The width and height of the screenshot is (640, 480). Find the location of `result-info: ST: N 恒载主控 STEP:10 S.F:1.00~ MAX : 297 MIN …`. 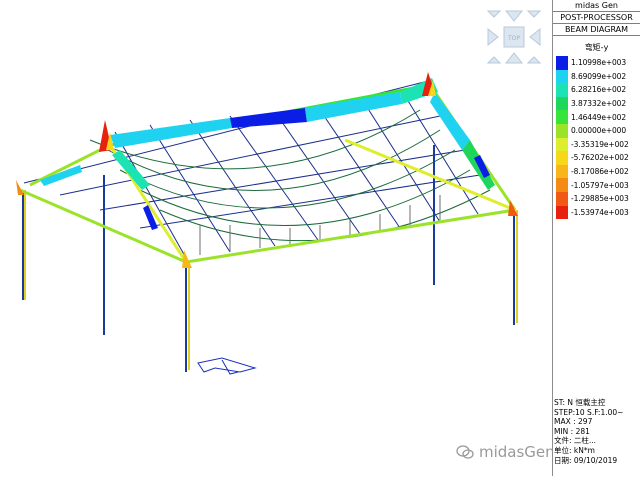

result-info: ST: N 恒载主控 STEP:10 S.F:1.00~ MAX : 297 MIN … is located at coordinates (596, 431).